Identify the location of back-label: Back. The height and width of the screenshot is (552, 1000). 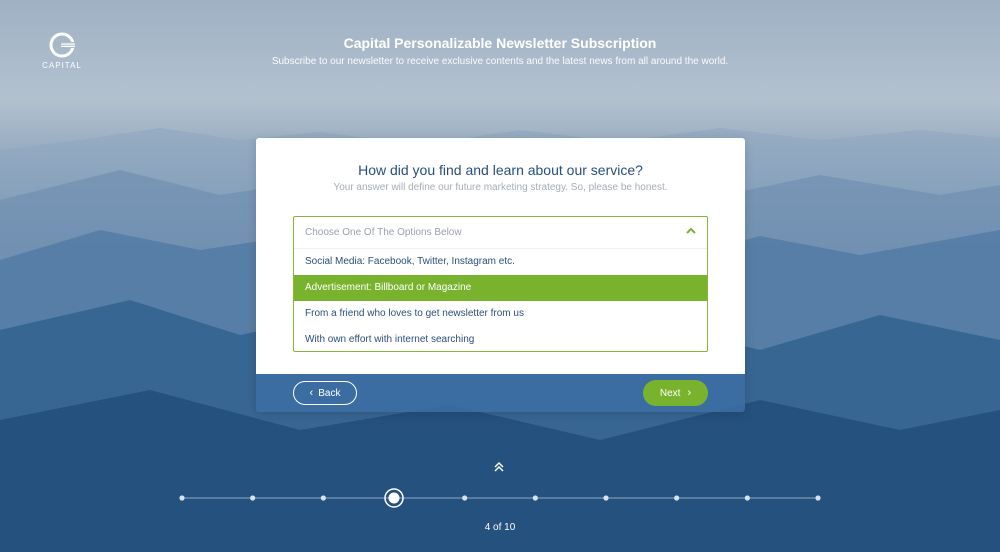
(329, 393).